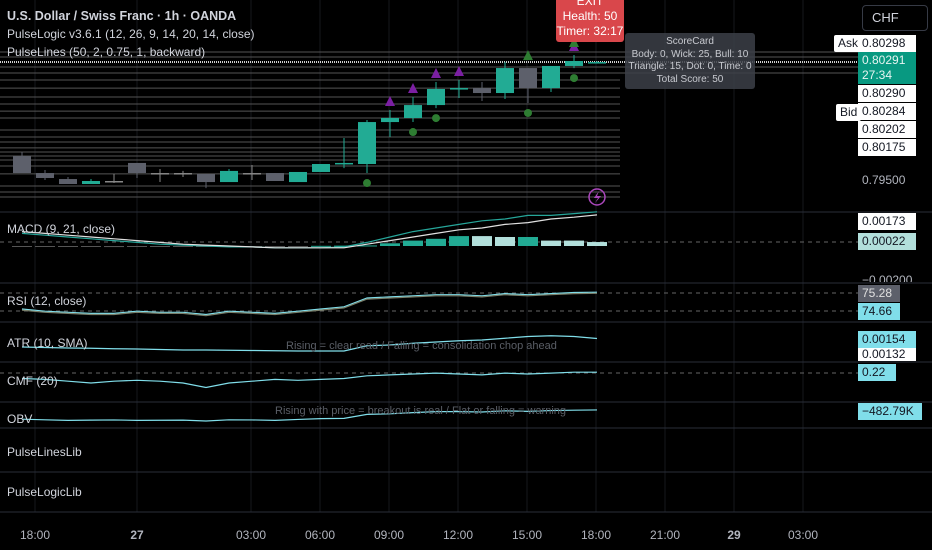  I want to click on exit-timer: Timer: 32:17, so click(590, 31).